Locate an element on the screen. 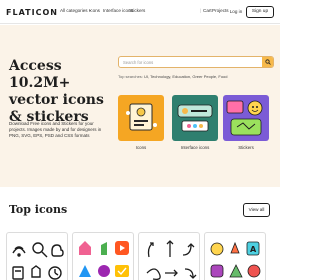  sticker-icons-preview: A is located at coordinates (235, 259).